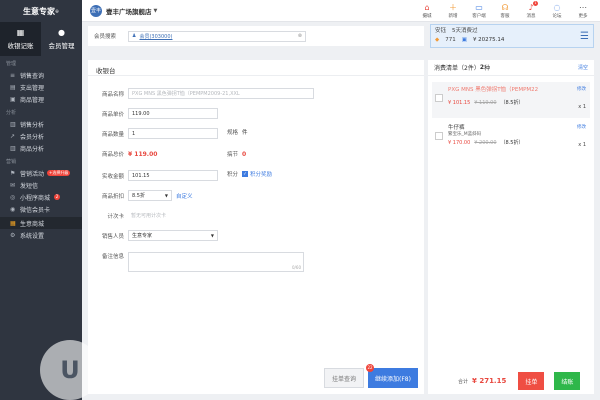  What do you see at coordinates (463, 381) in the screenshot?
I see `total-label: 合计` at bounding box center [463, 381].